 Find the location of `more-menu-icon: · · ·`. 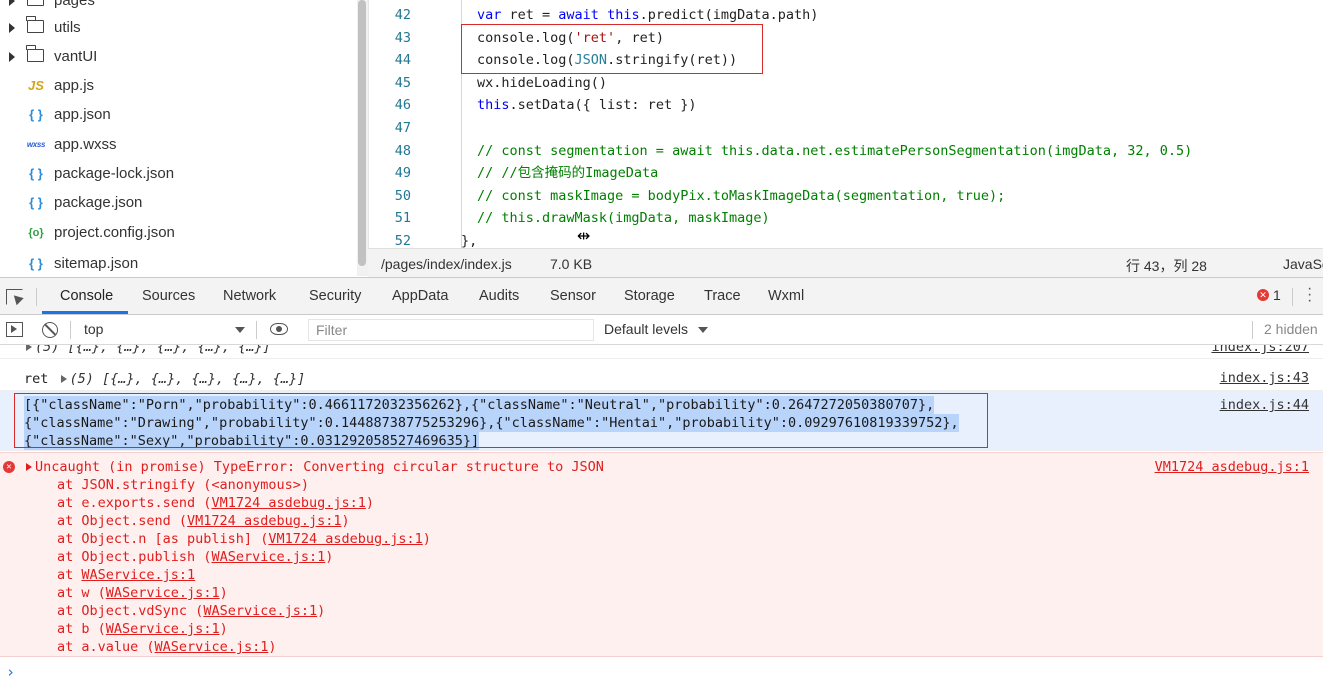

more-menu-icon: · · · is located at coordinates (1309, 295).